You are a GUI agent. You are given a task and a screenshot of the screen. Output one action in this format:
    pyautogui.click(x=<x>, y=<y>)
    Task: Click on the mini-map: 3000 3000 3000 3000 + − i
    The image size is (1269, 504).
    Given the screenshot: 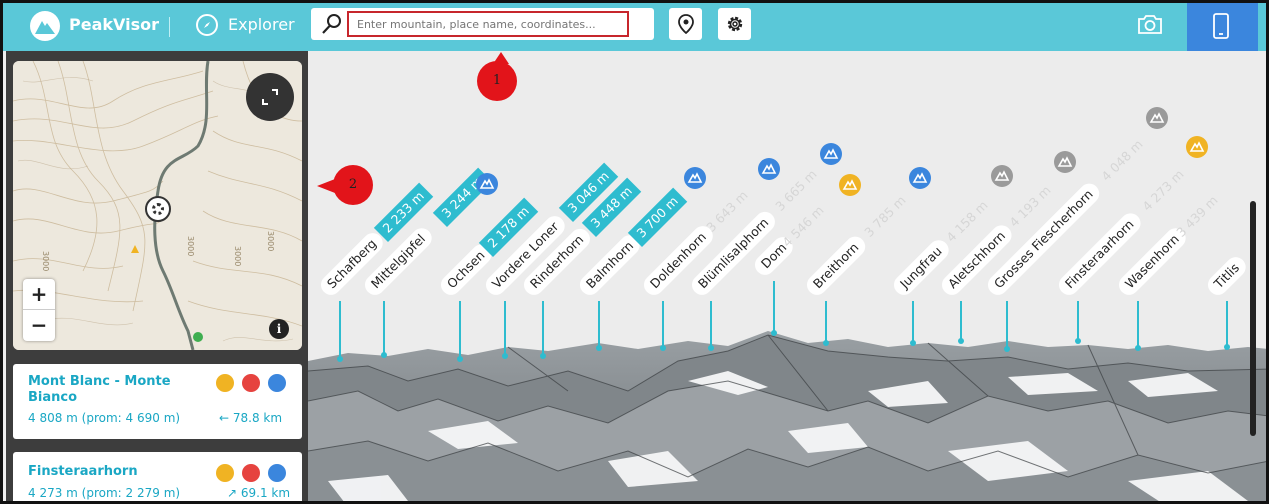 What is the action you would take?
    pyautogui.click(x=157, y=205)
    